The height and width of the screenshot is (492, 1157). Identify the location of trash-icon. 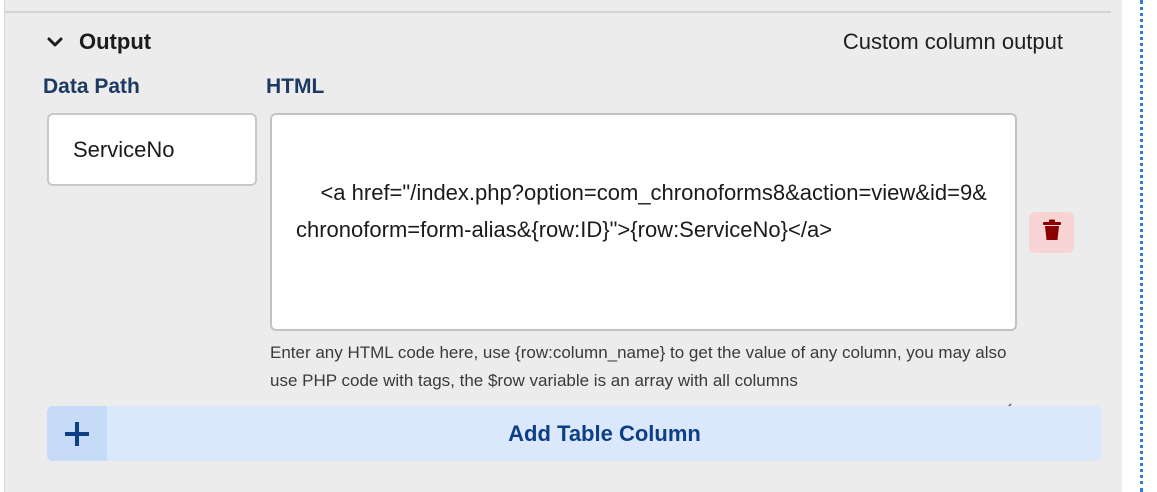
(1052, 232).